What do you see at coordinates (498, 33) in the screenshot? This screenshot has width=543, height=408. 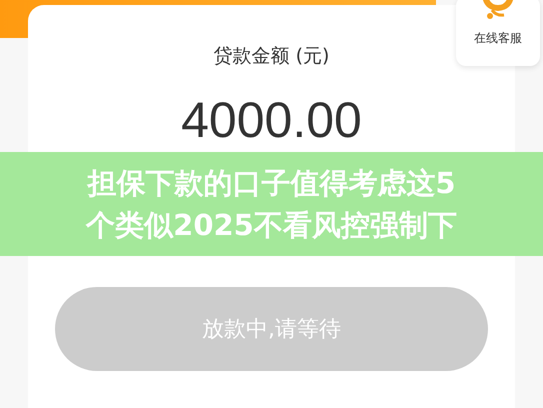 I see `customer-service-button: 在线客服` at bounding box center [498, 33].